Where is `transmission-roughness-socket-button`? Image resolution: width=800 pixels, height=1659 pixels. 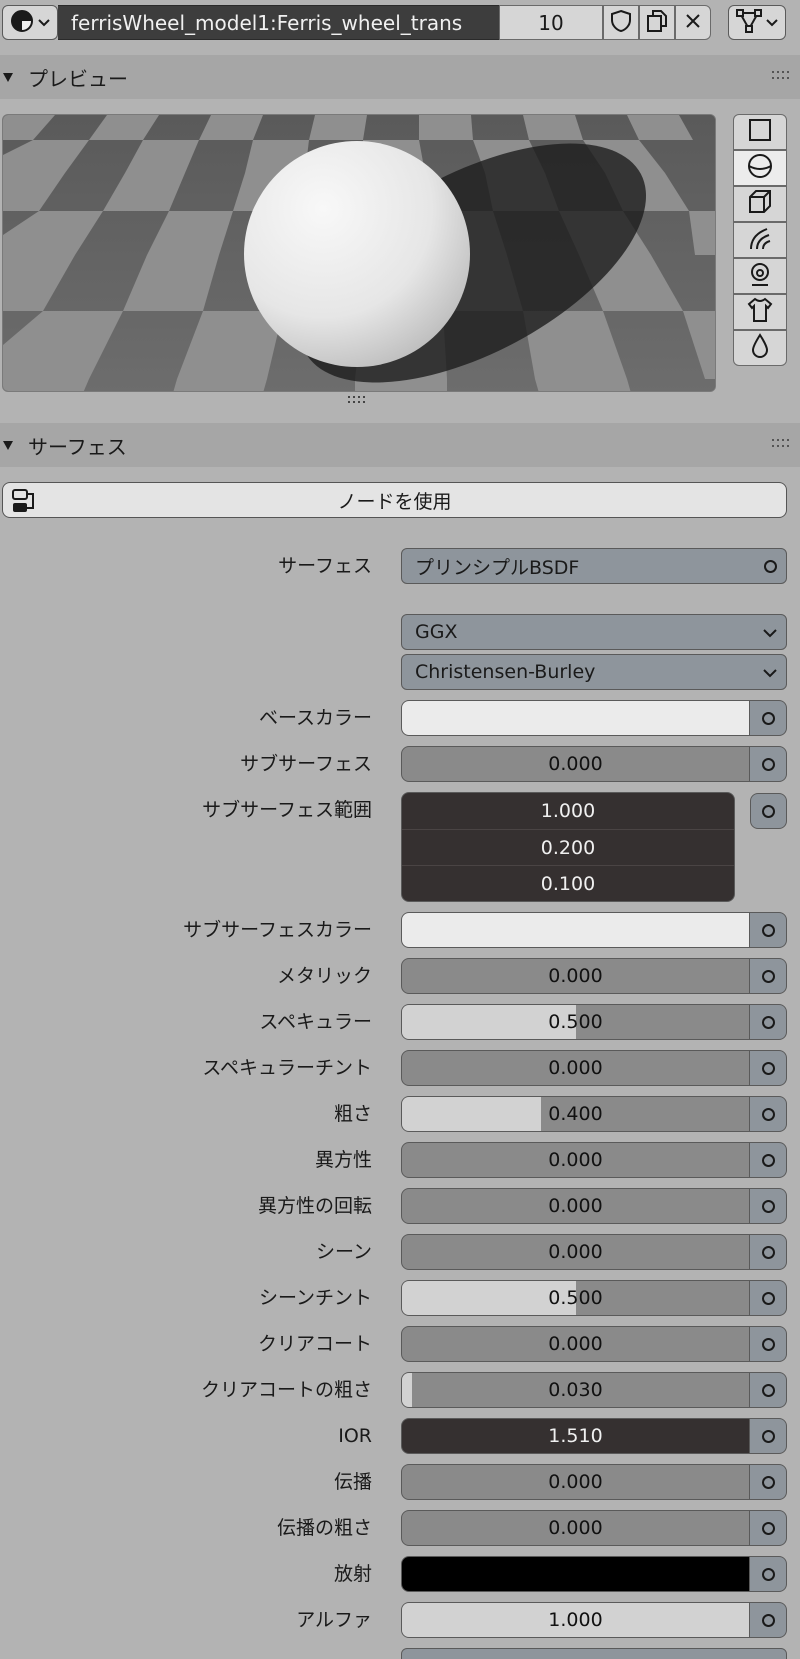
transmission-roughness-socket-button is located at coordinates (768, 1528).